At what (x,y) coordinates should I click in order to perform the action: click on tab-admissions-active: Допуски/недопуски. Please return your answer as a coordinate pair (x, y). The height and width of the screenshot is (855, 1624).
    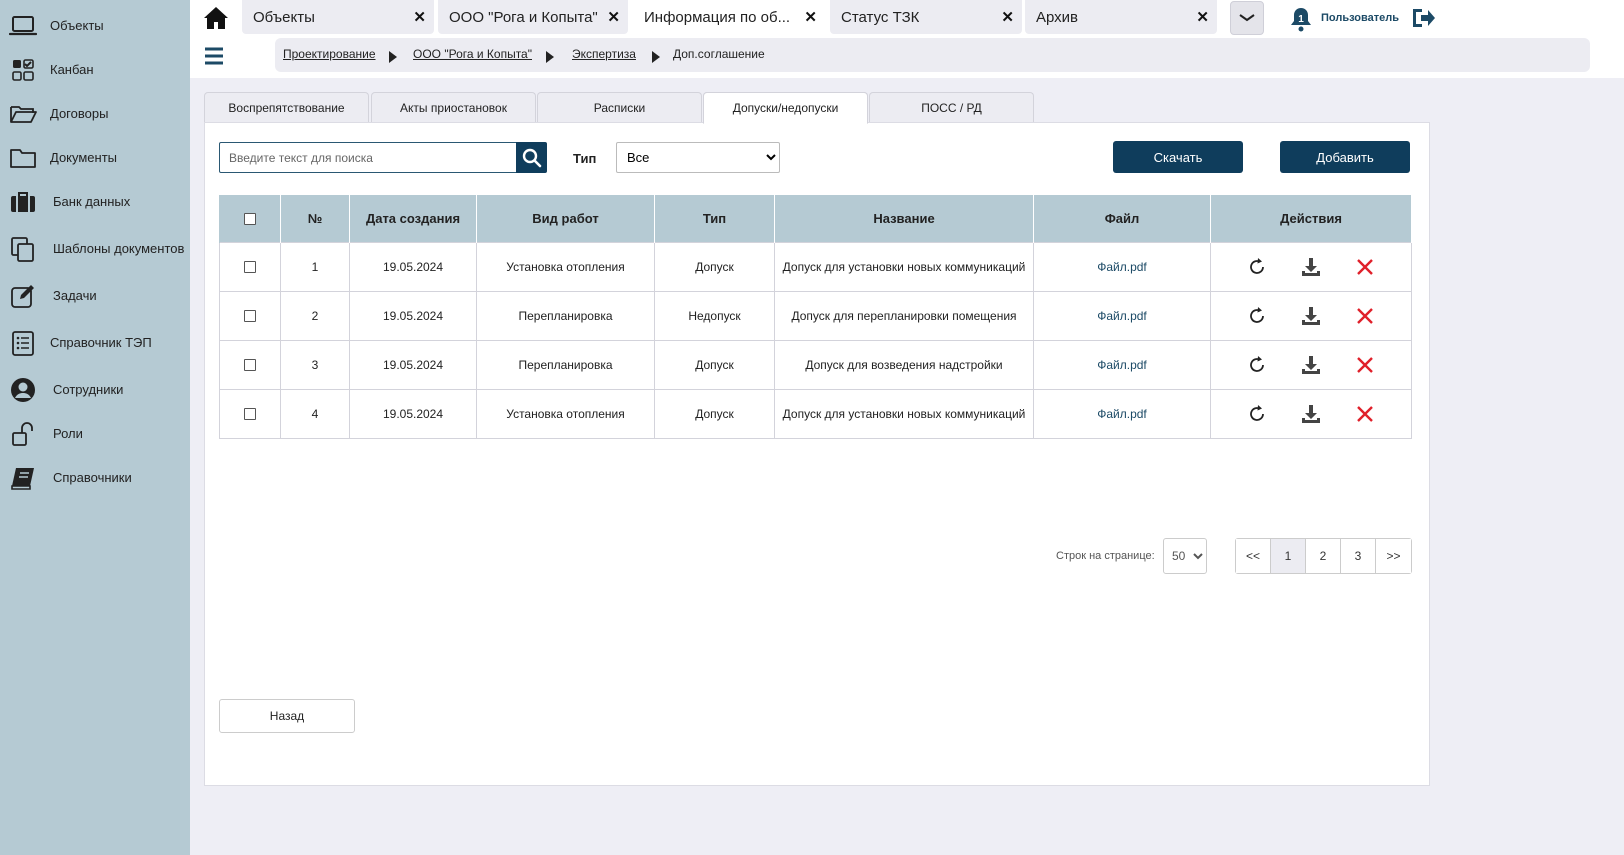
    Looking at the image, I should click on (785, 108).